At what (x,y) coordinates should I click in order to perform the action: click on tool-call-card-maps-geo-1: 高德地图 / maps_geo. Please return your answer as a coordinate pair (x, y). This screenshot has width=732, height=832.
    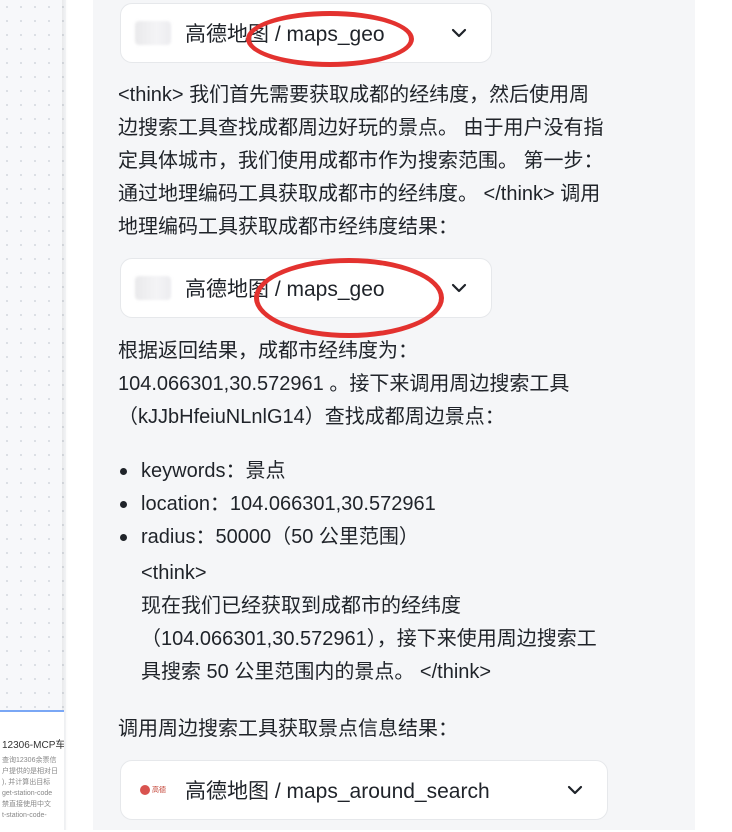
    Looking at the image, I should click on (306, 33).